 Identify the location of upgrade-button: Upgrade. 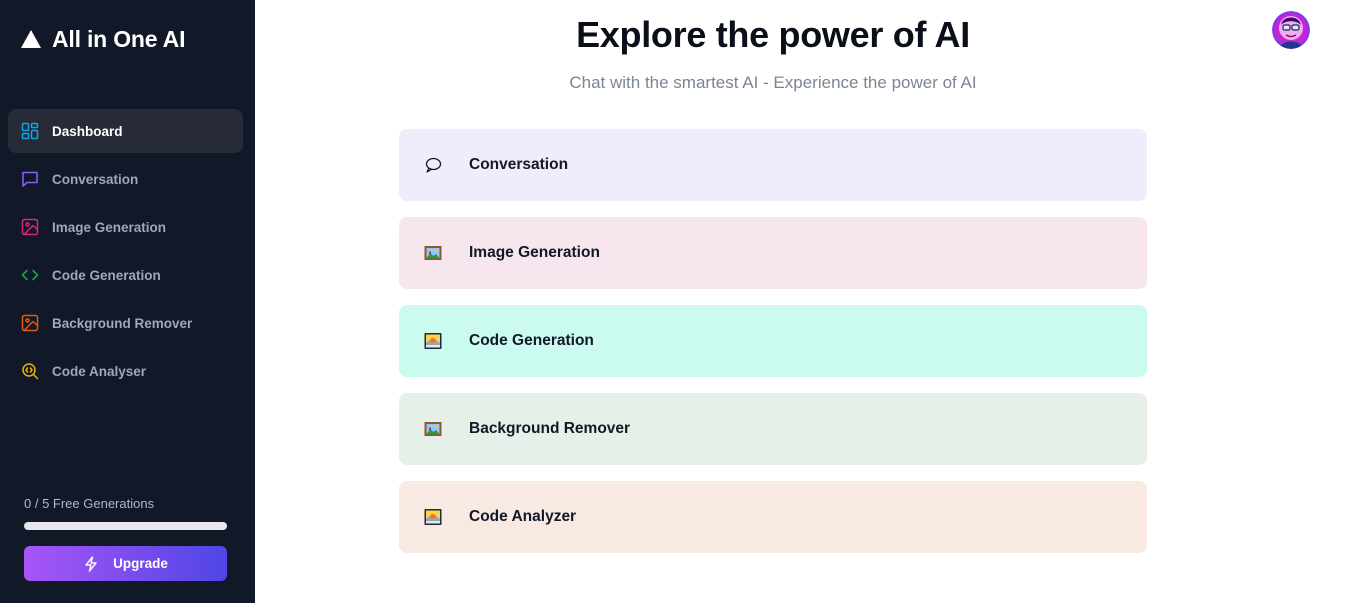
(125, 563).